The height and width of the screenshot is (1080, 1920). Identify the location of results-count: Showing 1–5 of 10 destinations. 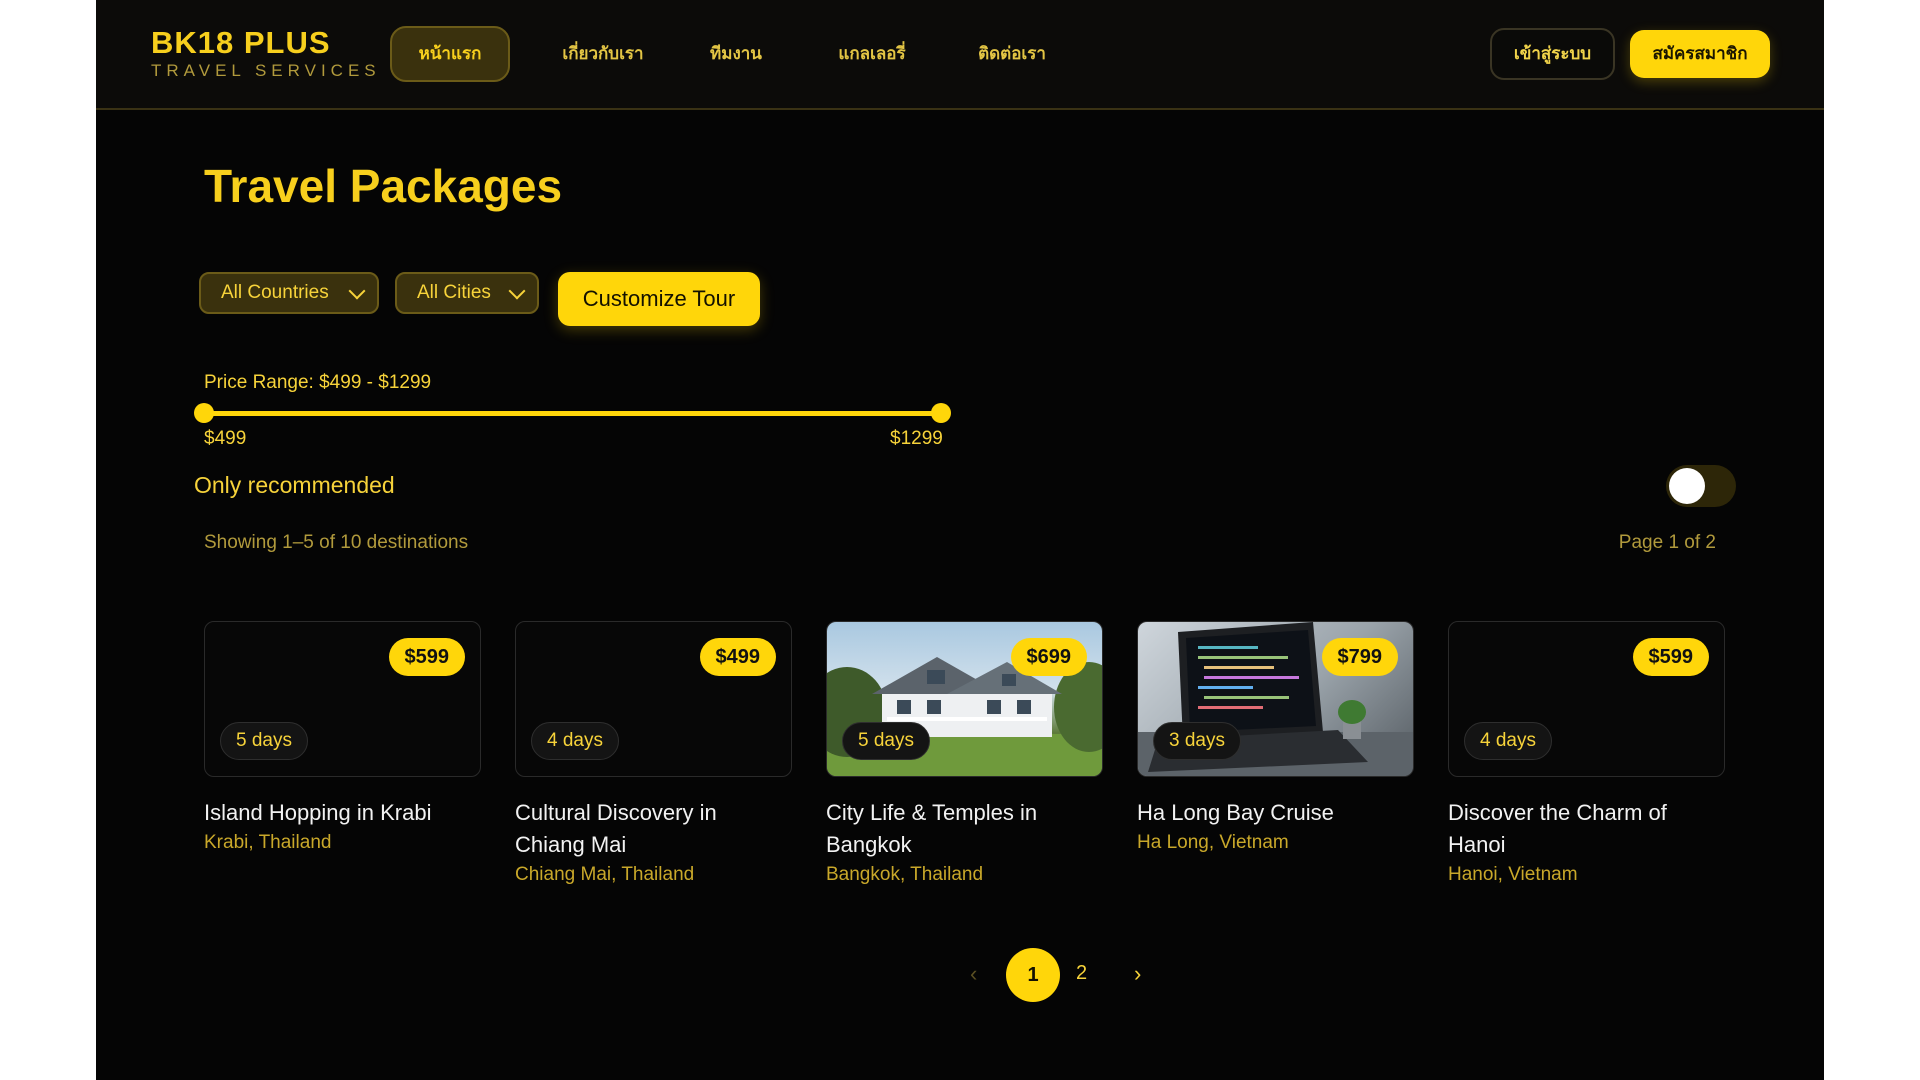
(336, 542).